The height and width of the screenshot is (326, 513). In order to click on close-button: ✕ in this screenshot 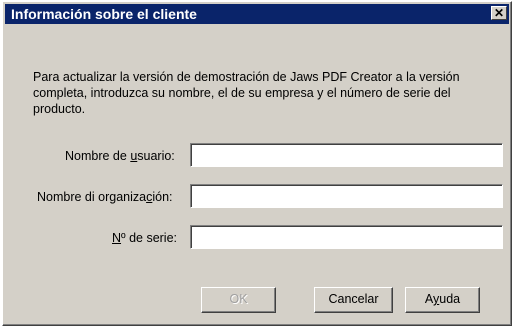, I will do `click(499, 13)`.